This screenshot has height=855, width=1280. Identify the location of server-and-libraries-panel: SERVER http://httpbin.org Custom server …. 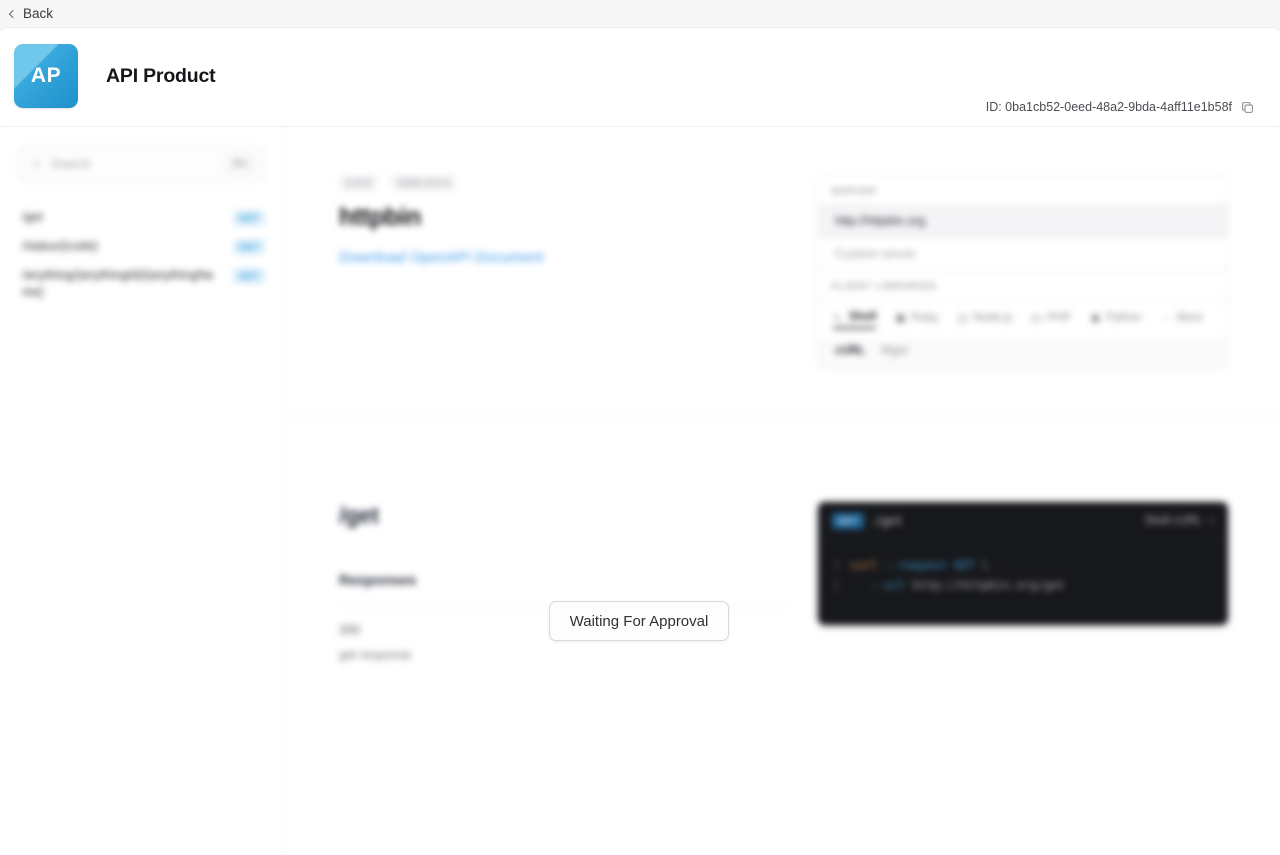
(1023, 272).